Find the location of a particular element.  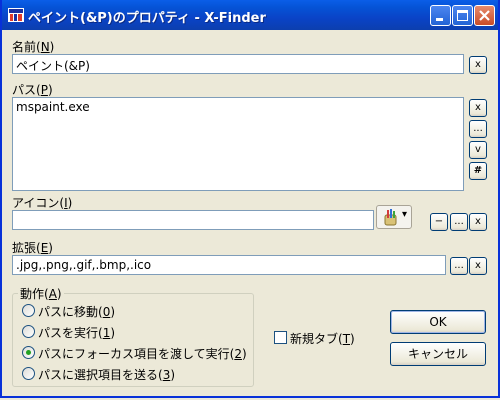

radio-label: パスに選択項目を送る(3) is located at coordinates (106, 374).